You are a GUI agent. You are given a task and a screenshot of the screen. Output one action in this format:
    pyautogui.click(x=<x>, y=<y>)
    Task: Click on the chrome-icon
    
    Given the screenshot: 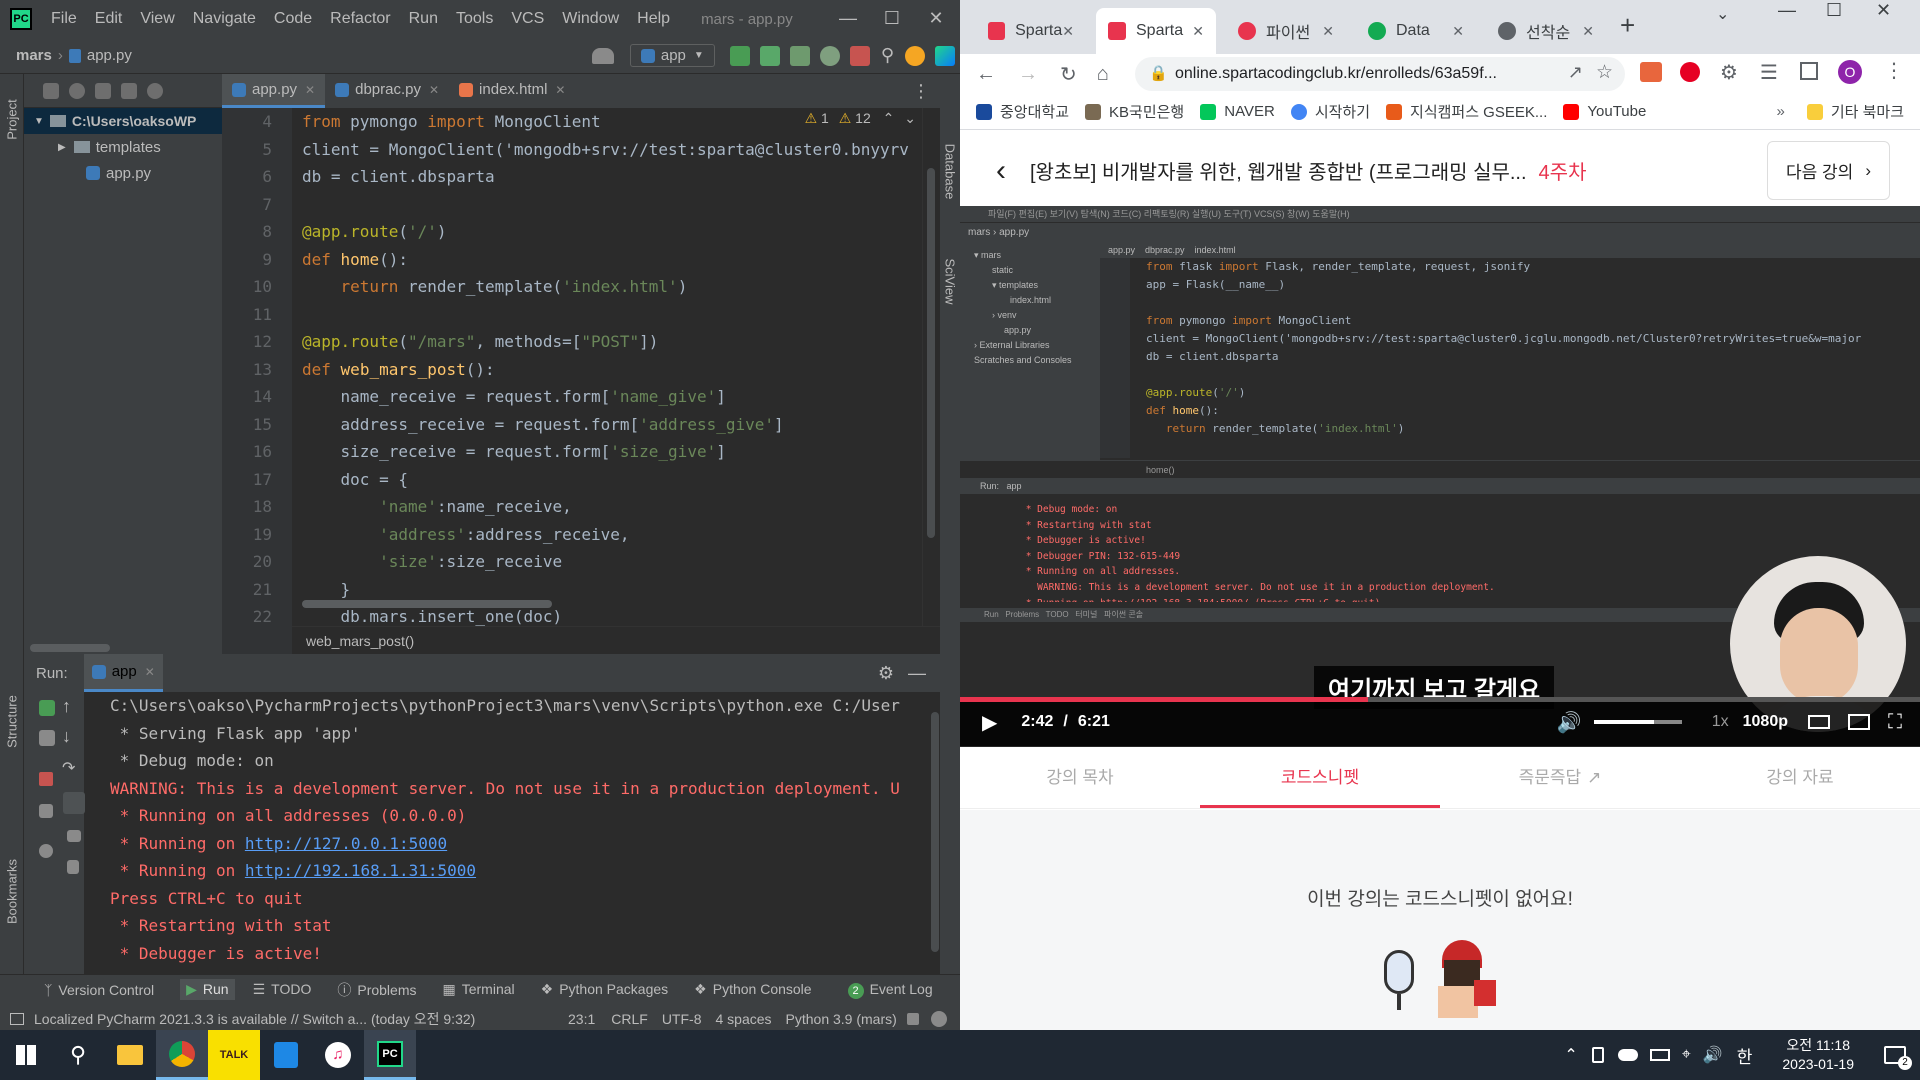 What is the action you would take?
    pyautogui.click(x=182, y=1055)
    